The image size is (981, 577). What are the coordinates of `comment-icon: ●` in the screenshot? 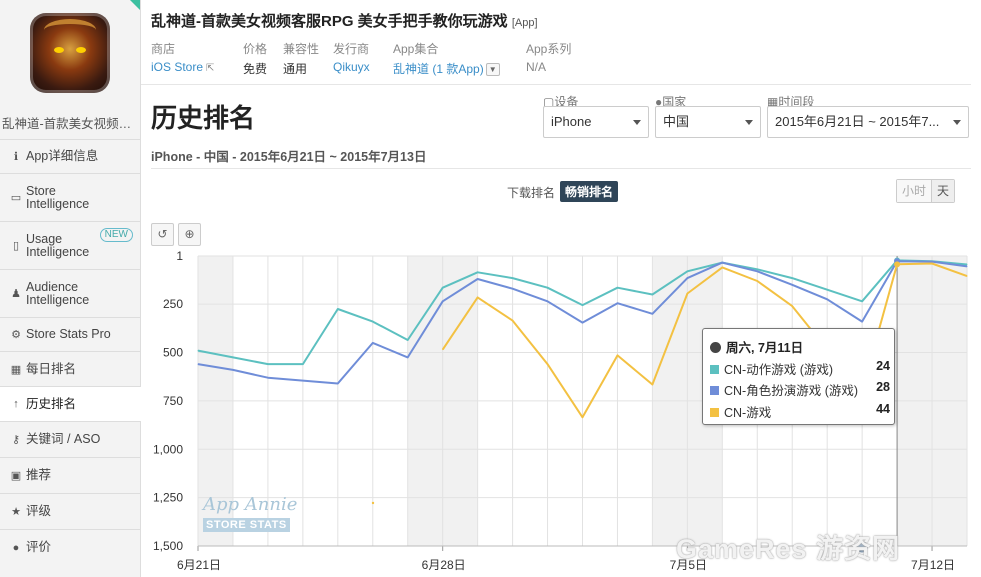 It's located at (16, 547).